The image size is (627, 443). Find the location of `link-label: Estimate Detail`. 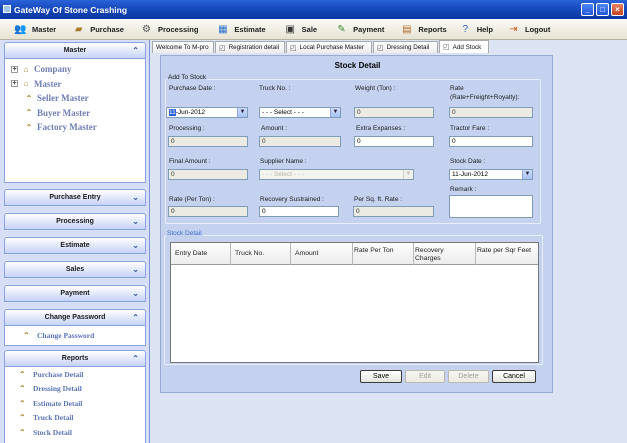

link-label: Estimate Detail is located at coordinates (58, 403).